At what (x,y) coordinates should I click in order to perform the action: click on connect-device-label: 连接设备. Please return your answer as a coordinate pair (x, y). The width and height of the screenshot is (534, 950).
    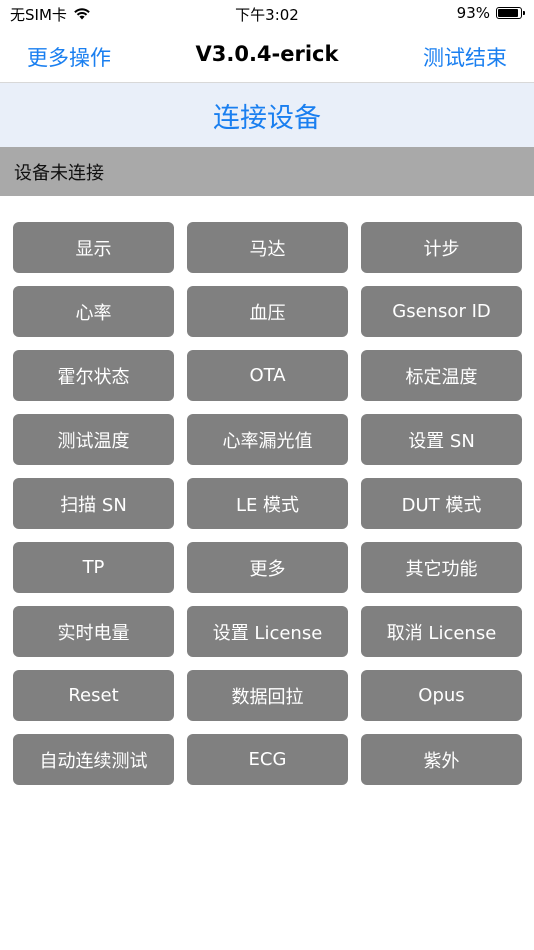
    Looking at the image, I should click on (267, 118).